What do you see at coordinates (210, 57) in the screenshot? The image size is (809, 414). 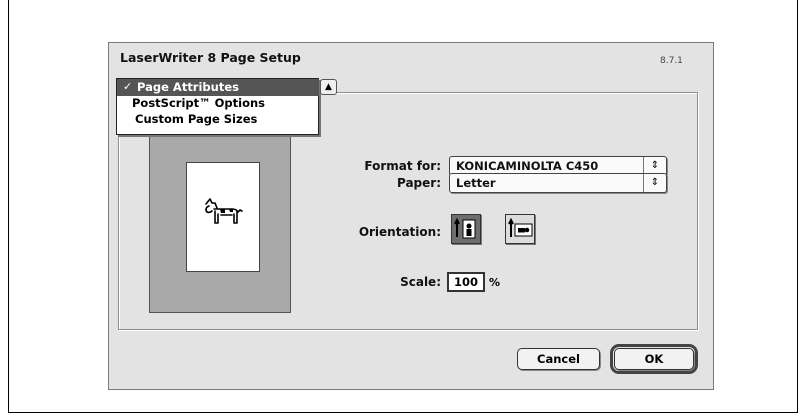 I see `dialog-title: LaserWriter 8 Page Setup` at bounding box center [210, 57].